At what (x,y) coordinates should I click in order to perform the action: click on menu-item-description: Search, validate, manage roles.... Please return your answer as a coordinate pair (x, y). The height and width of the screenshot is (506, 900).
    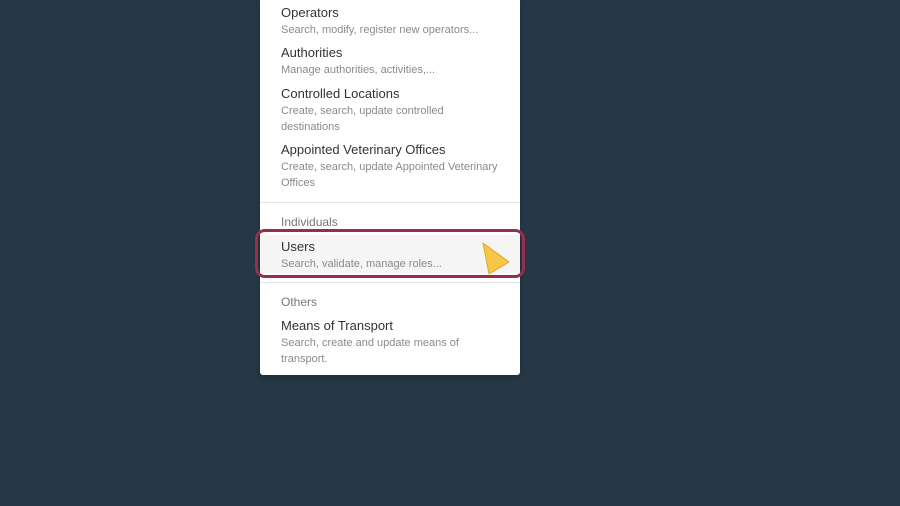
    Looking at the image, I should click on (361, 264).